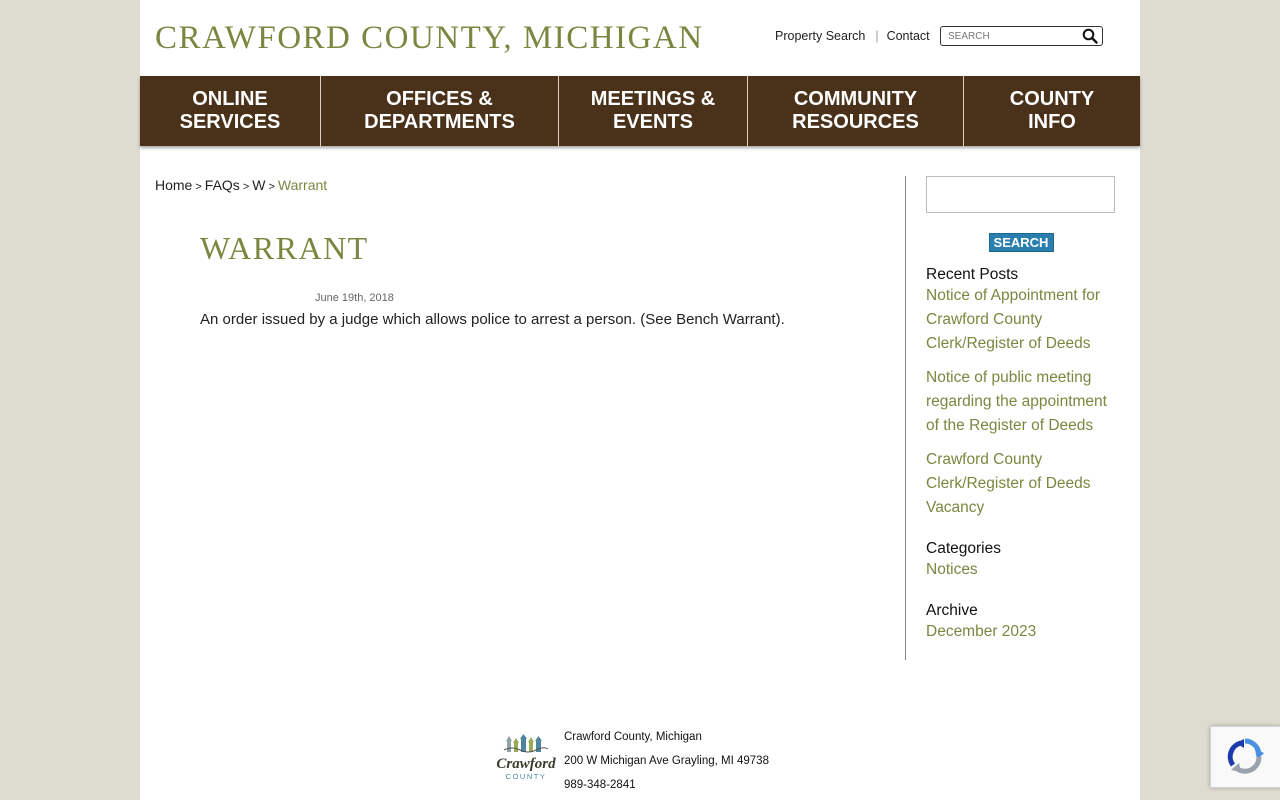 This screenshot has height=800, width=1280. Describe the element at coordinates (230, 122) in the screenshot. I see `nav-label-line2: SERVICES` at that location.